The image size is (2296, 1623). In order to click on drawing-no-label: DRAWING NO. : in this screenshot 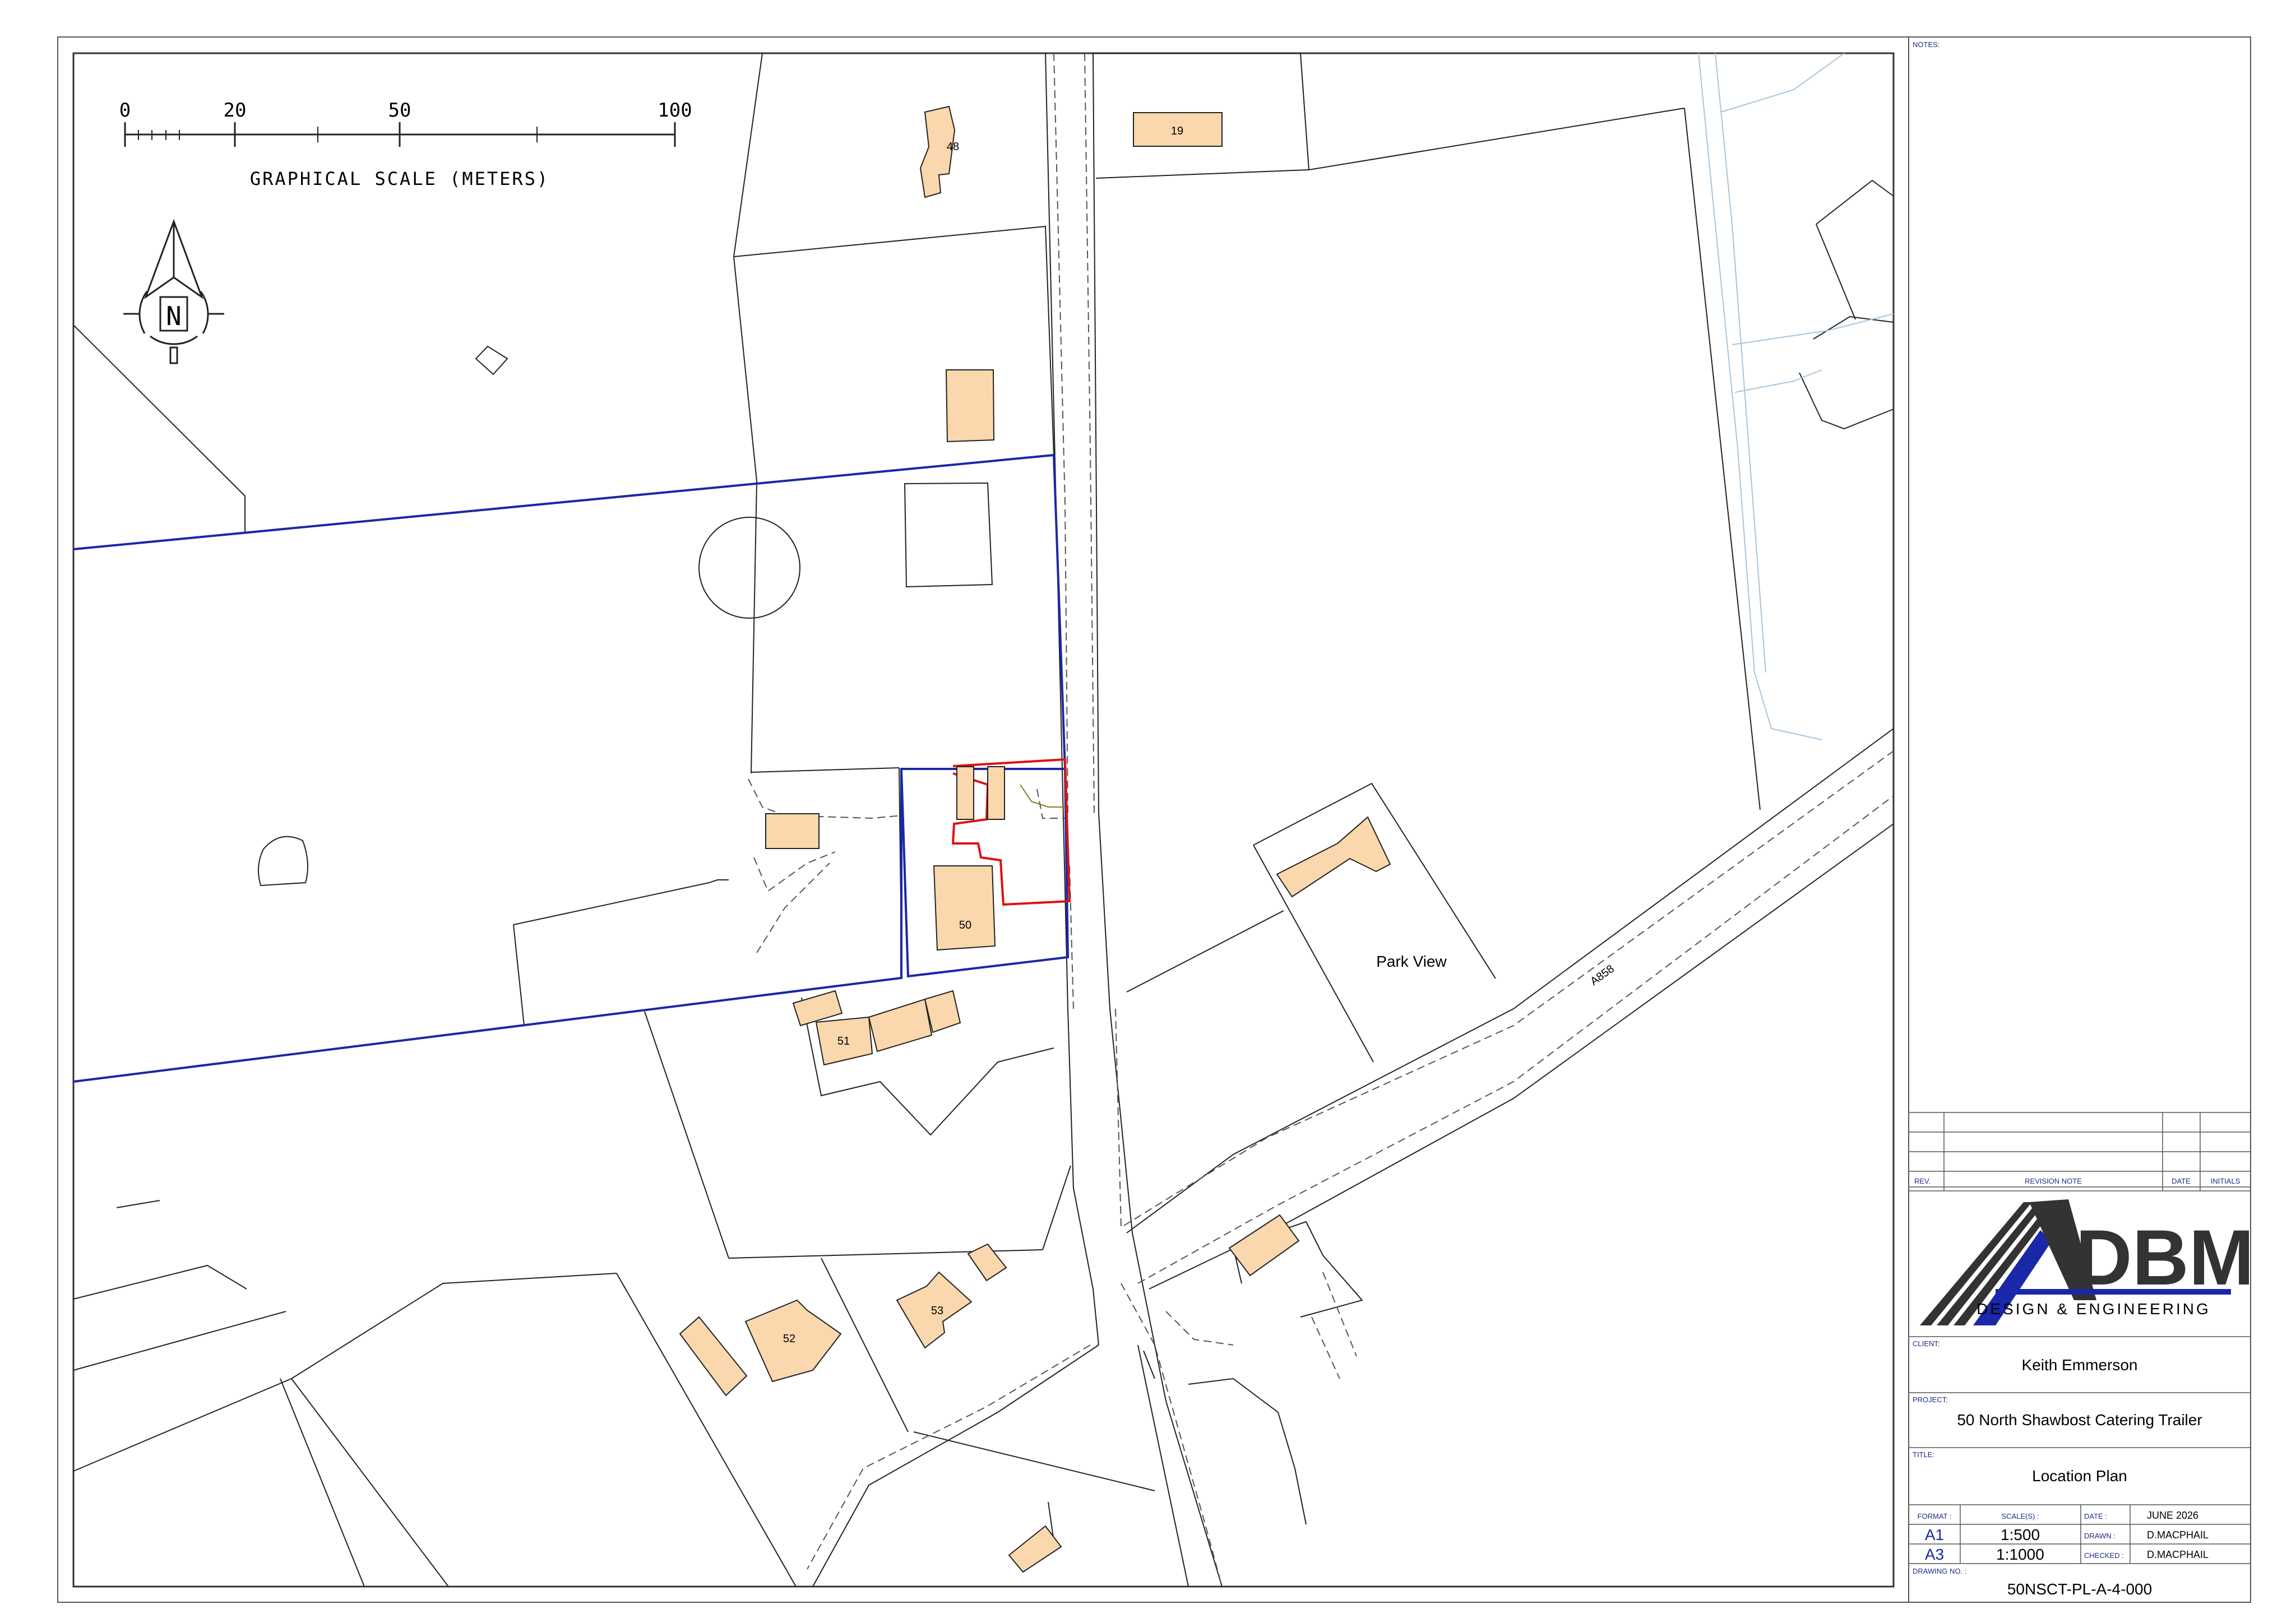, I will do `click(1939, 1571)`.